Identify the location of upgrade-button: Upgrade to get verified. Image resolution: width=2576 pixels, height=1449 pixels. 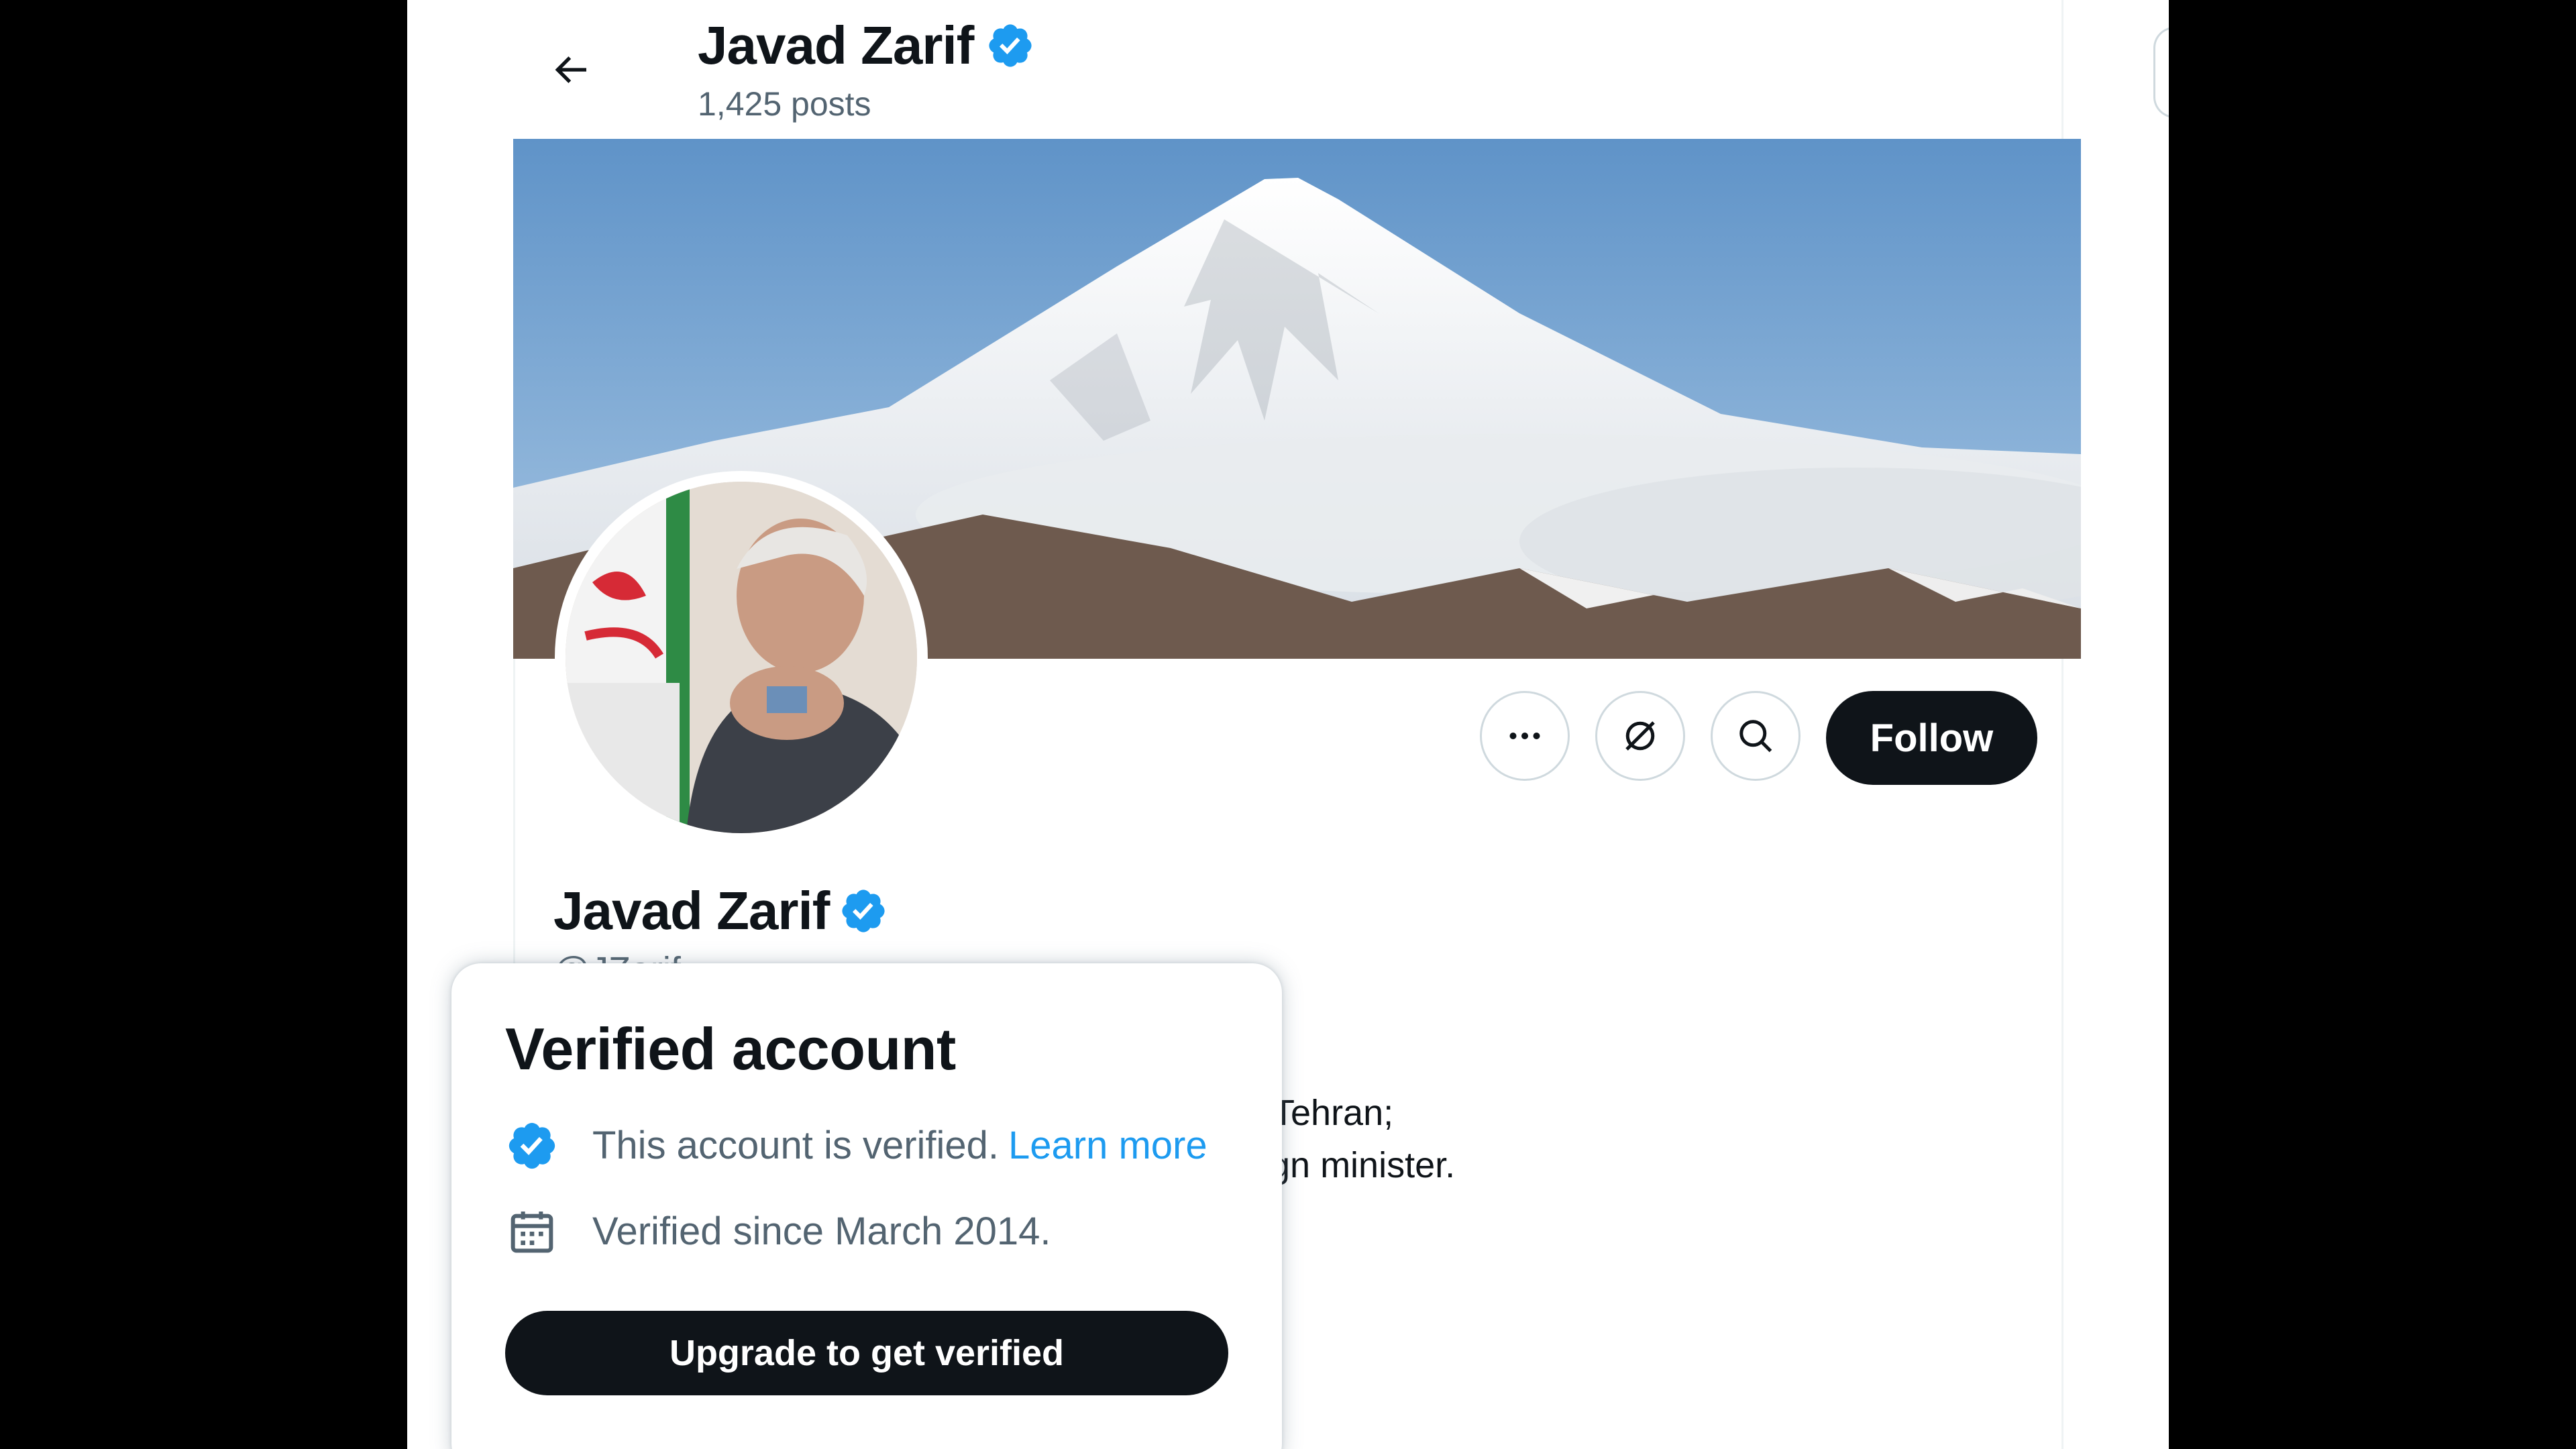
(866, 1352).